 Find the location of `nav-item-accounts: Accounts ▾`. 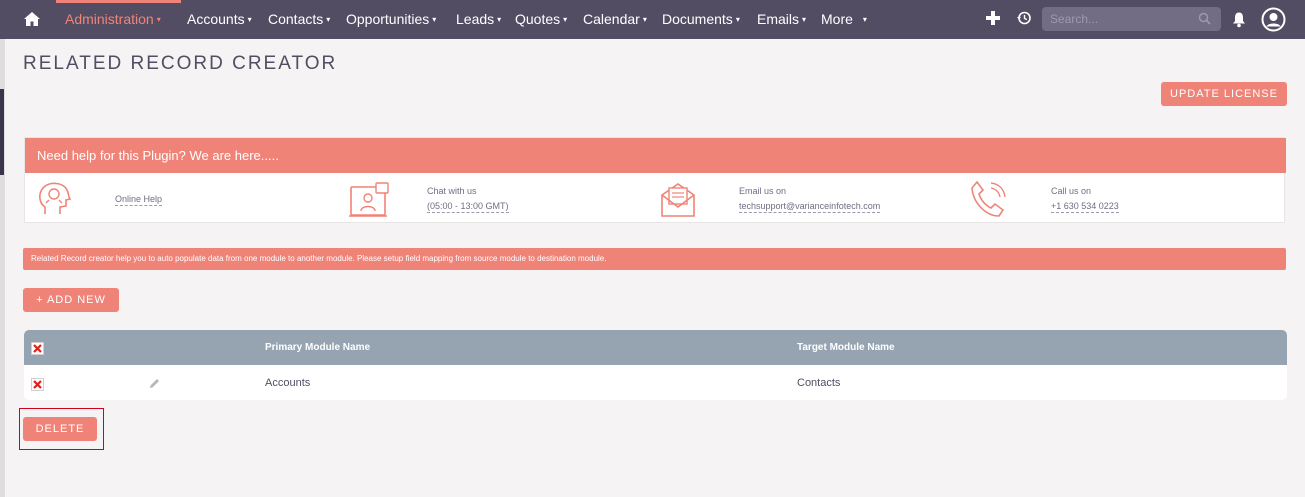

nav-item-accounts: Accounts ▾ is located at coordinates (219, 19).